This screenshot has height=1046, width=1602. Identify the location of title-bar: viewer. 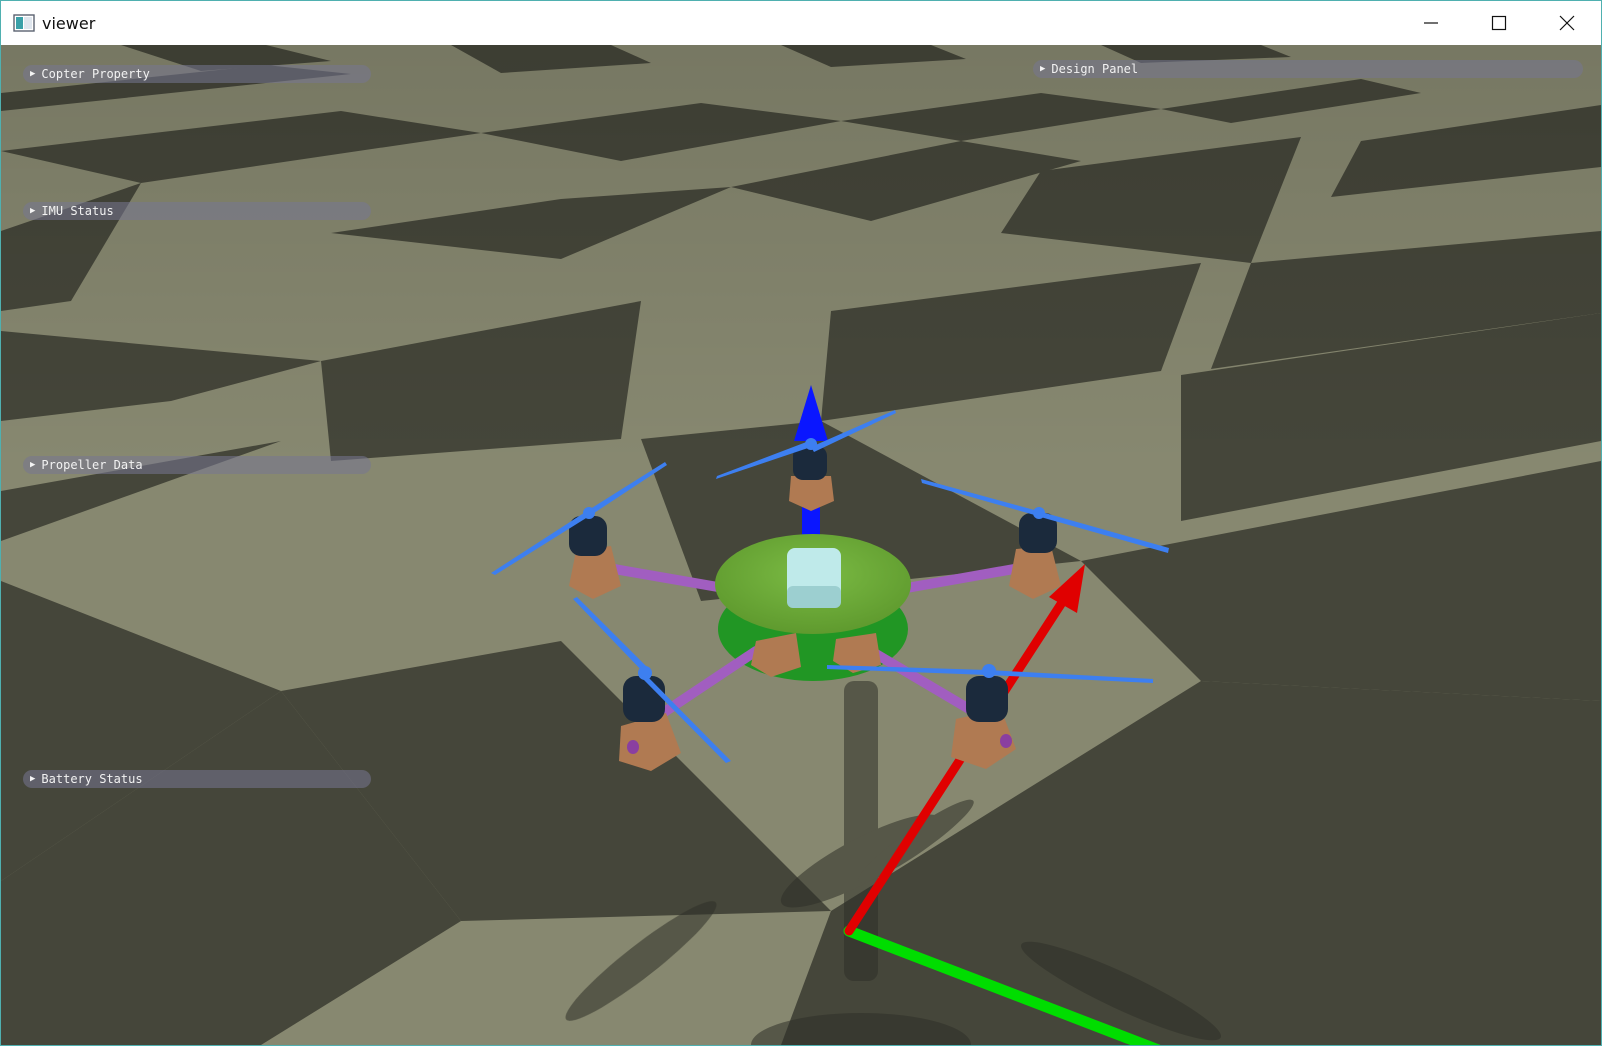
(801, 23).